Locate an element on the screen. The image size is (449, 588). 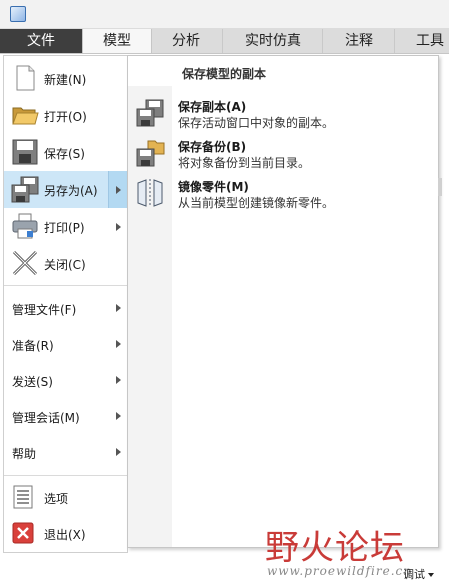
tab-analysis: 分析 is located at coordinates (186, 41).